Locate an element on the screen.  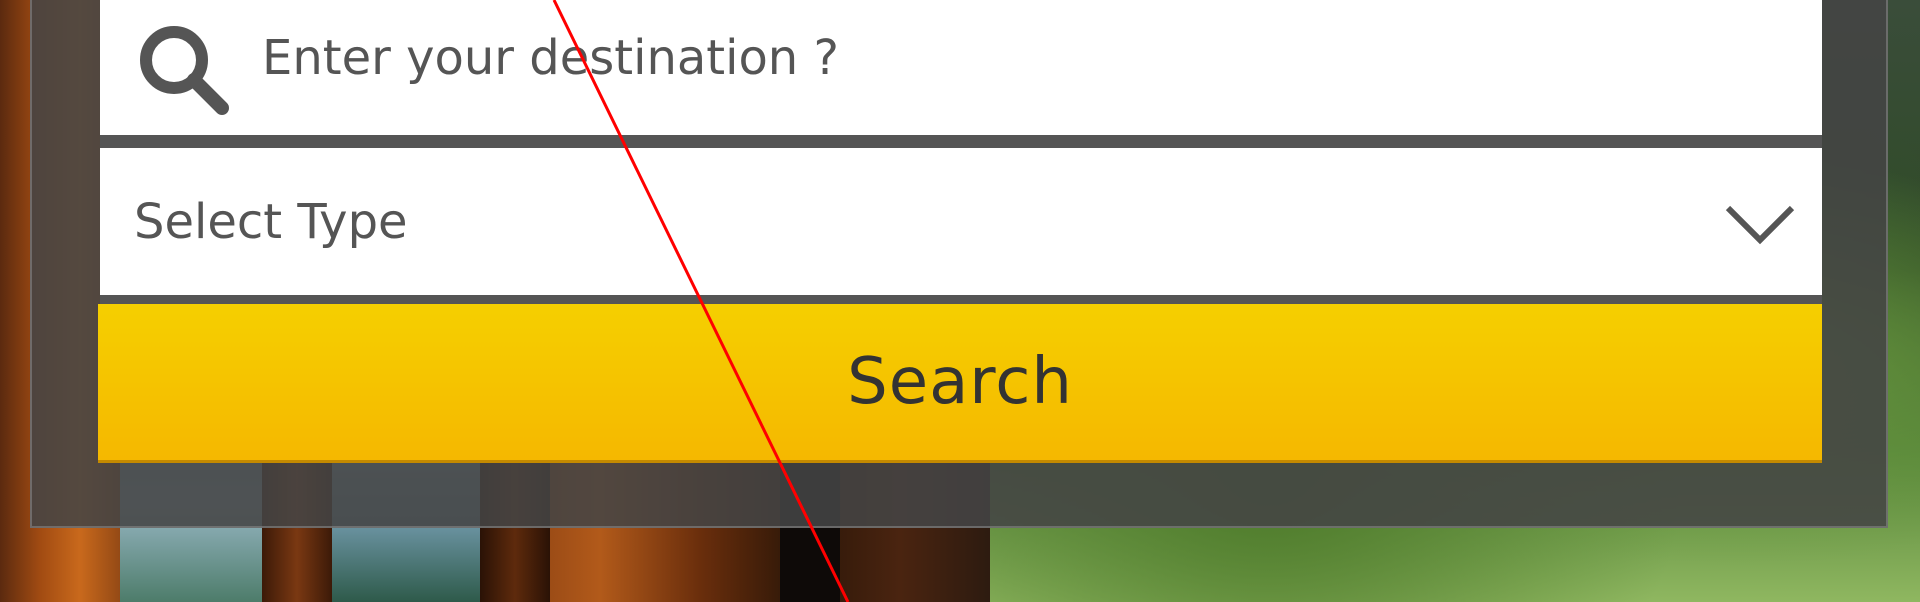
search-icon is located at coordinates (184, 70).